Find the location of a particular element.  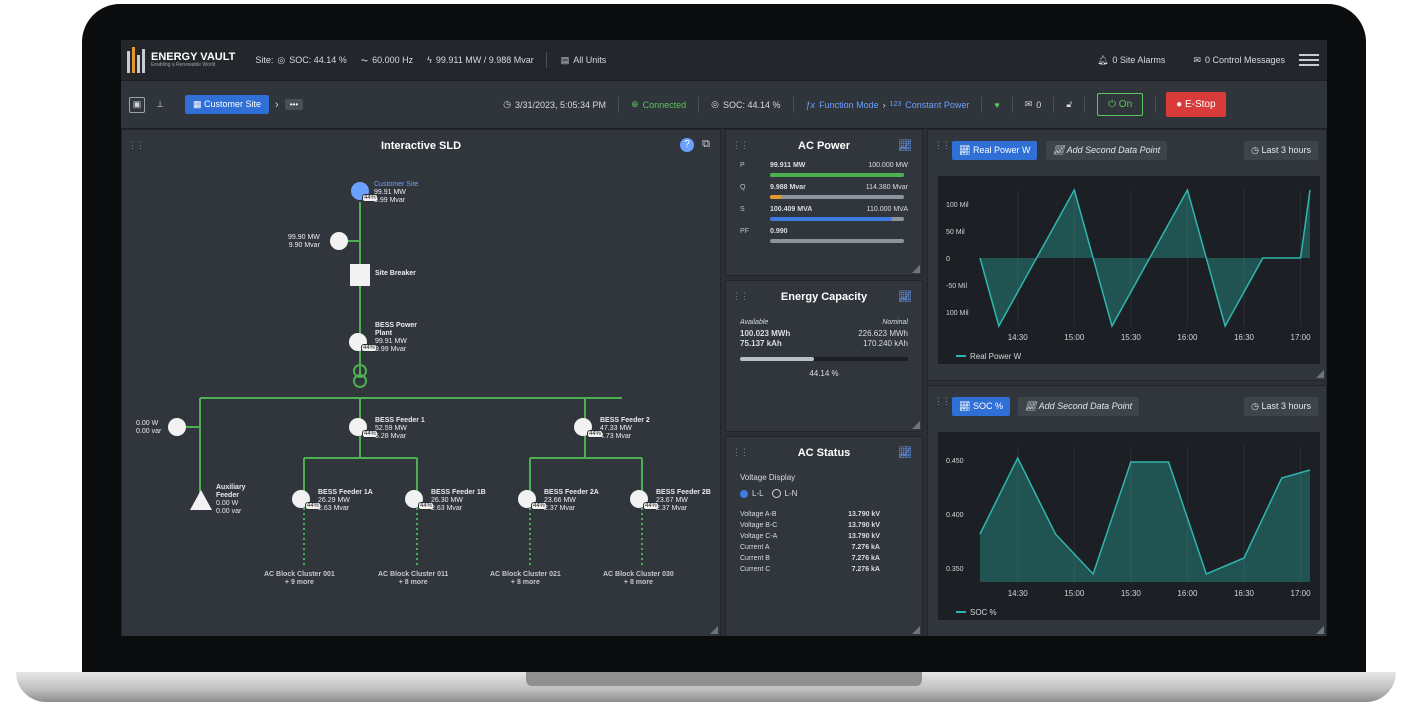

datetime-value: 3/31/2023, 5:05:34 PM is located at coordinates (560, 104).